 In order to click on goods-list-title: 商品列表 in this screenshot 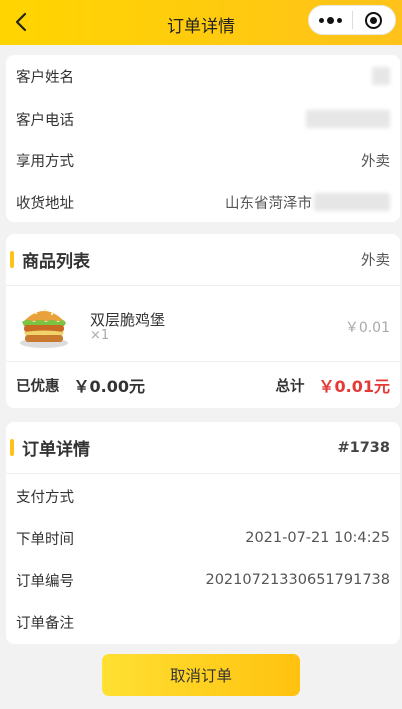, I will do `click(56, 262)`.